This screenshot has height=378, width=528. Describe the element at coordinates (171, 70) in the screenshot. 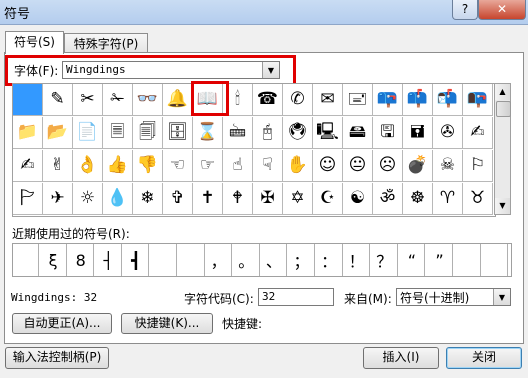

I see `font-select: Wingdings ▼` at that location.